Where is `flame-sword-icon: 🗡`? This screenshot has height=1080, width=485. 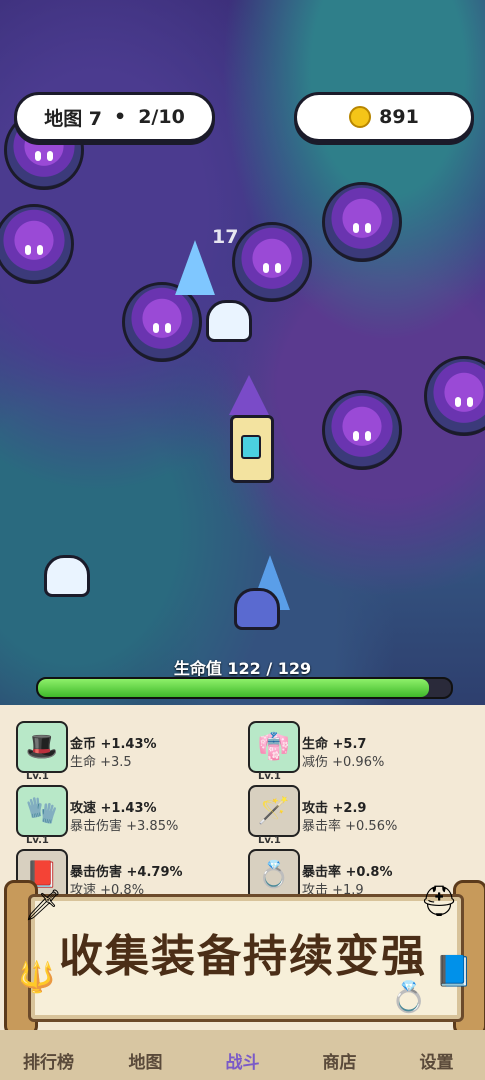
flame-sword-icon: 🗡 is located at coordinates (43, 905).